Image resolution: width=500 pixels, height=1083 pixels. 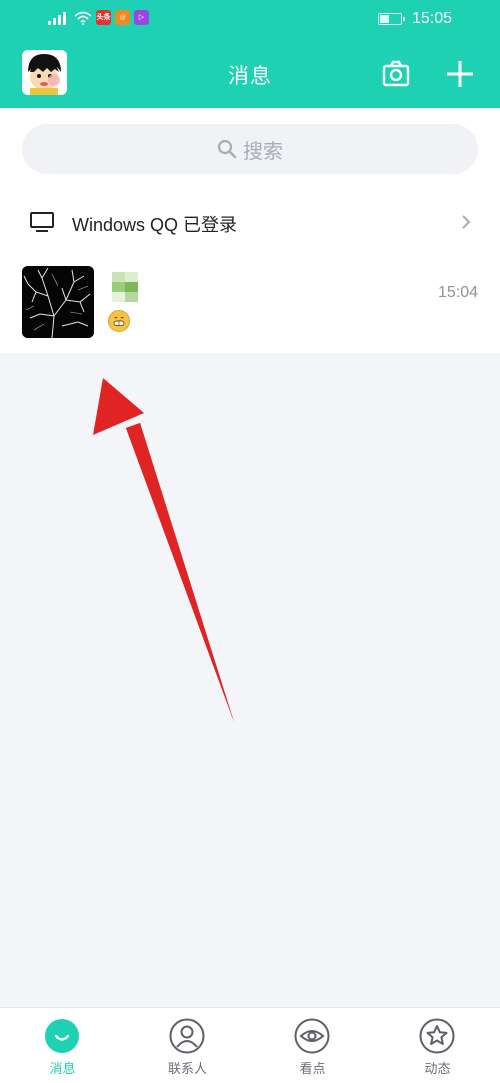 What do you see at coordinates (466, 222) in the screenshot?
I see `chevron-right-icon` at bounding box center [466, 222].